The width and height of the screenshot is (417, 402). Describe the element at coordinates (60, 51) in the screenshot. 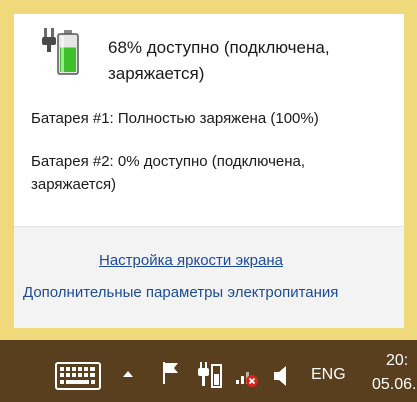

I see `battery-charging-icon` at that location.